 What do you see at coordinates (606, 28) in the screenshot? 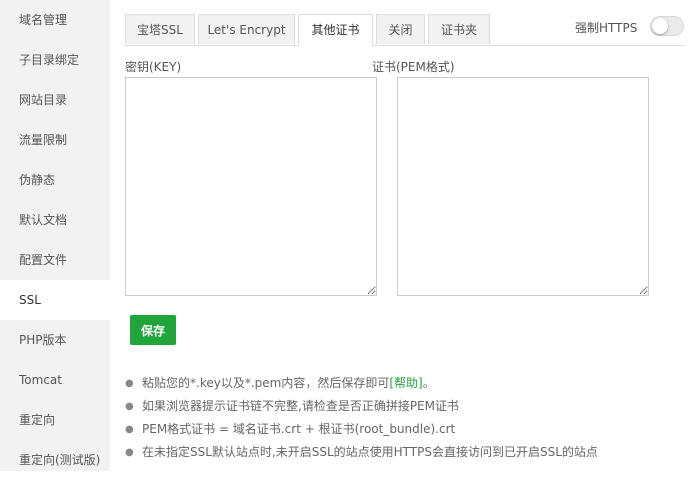
I see `force-https-label: 强制HTTPS` at bounding box center [606, 28].